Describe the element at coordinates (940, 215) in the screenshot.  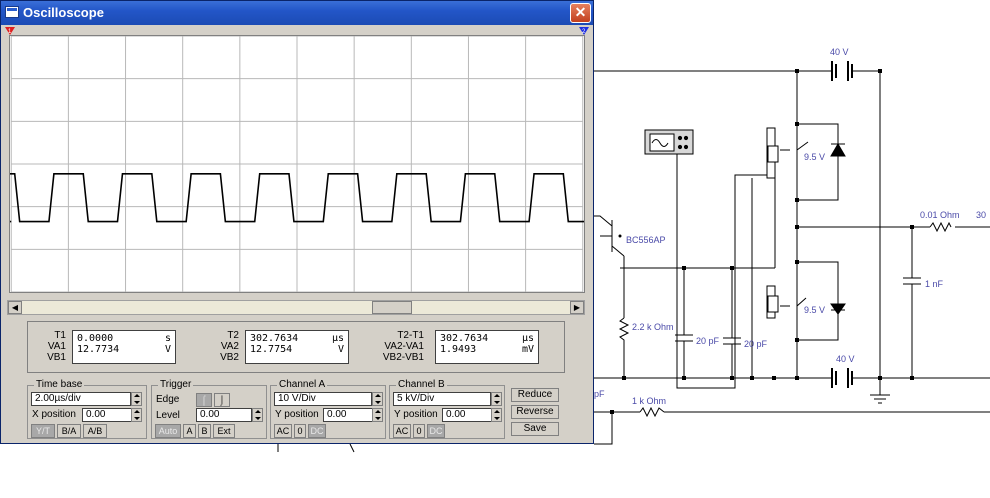
I see `label-r001: 0.01 Ohm` at that location.